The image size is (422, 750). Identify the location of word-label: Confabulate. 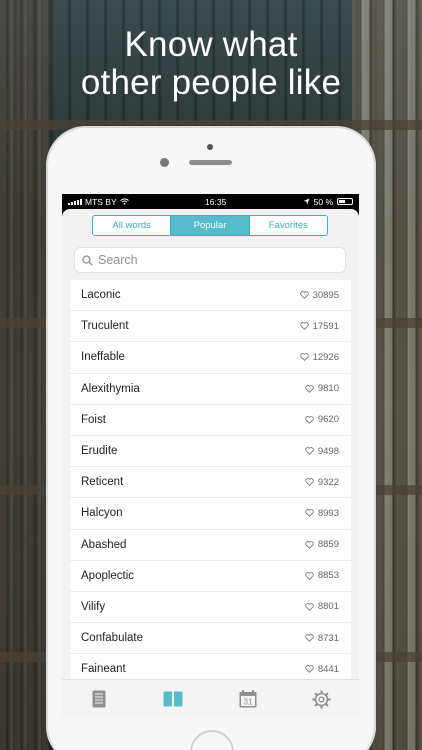
(112, 638).